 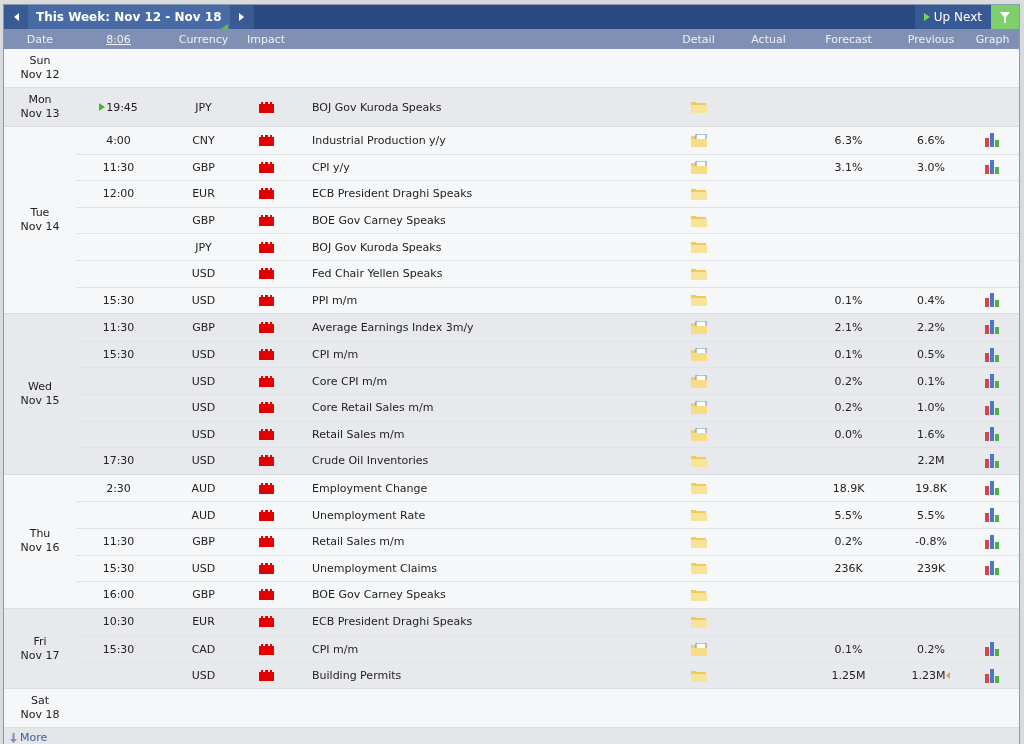 I want to click on event-title: Unemployment Claims, so click(x=473, y=568).